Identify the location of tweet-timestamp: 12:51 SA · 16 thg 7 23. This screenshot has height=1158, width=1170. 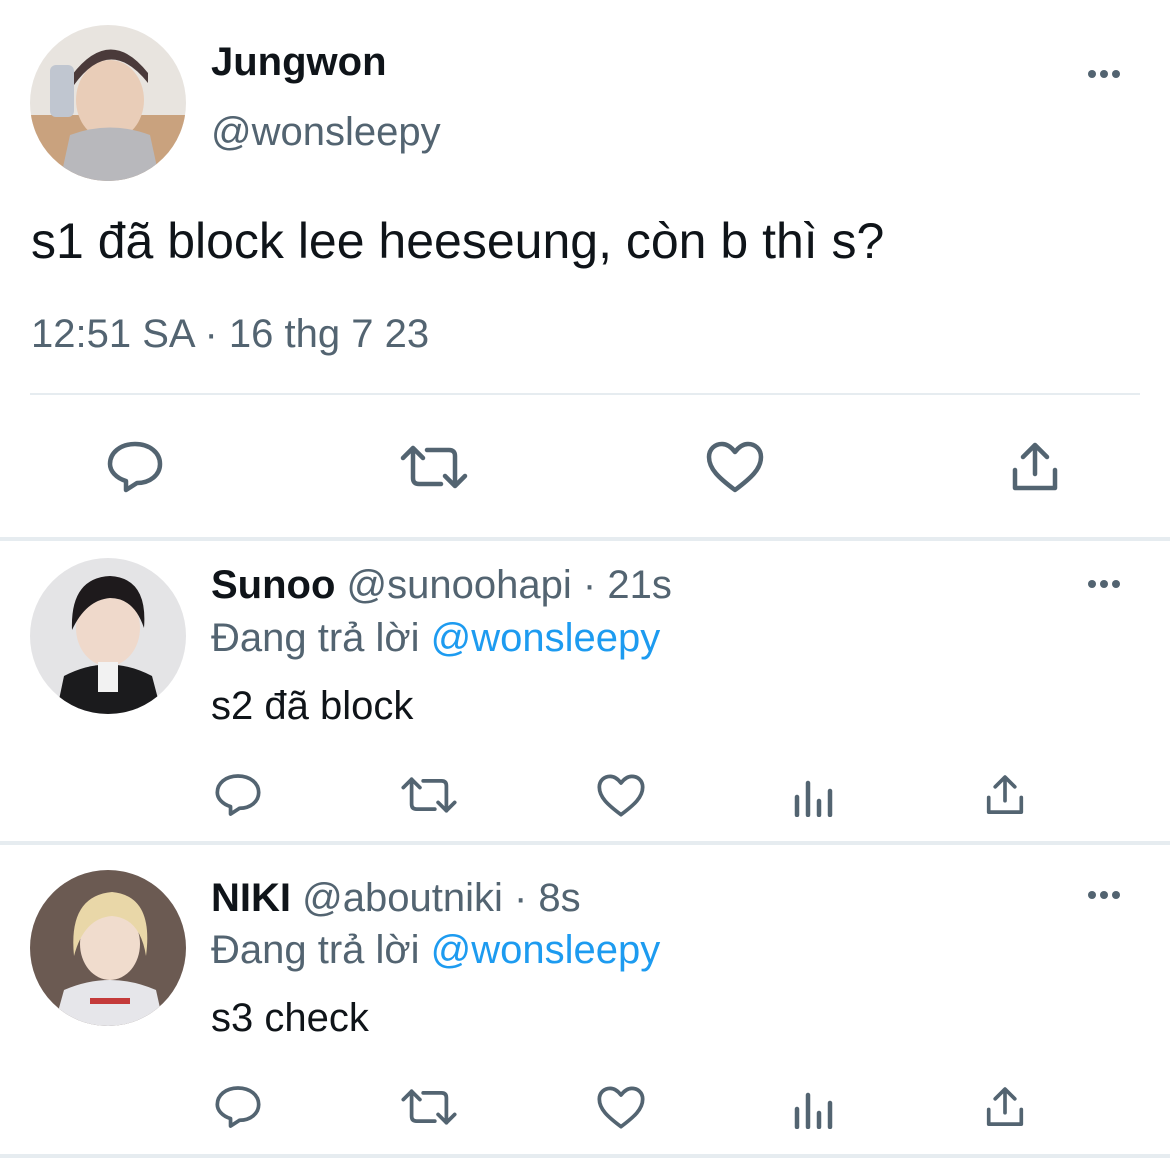
(230, 334).